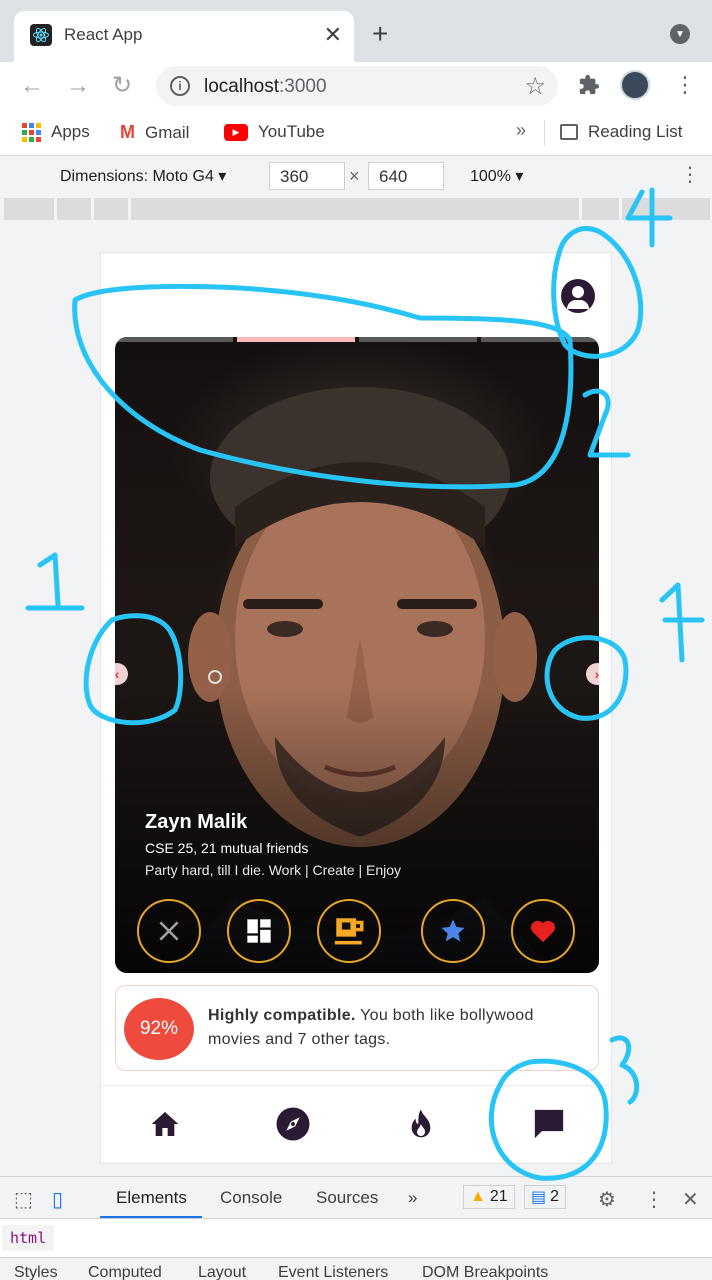 This screenshot has height=1280, width=712. I want to click on gmail-icon: M, so click(127, 132).